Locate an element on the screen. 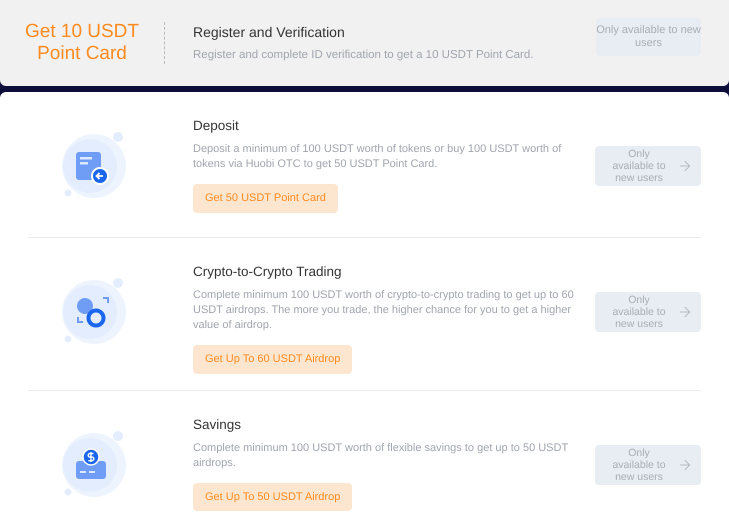 This screenshot has height=522, width=729. banner-reward: Get 10 USDT Point Card is located at coordinates (82, 43).